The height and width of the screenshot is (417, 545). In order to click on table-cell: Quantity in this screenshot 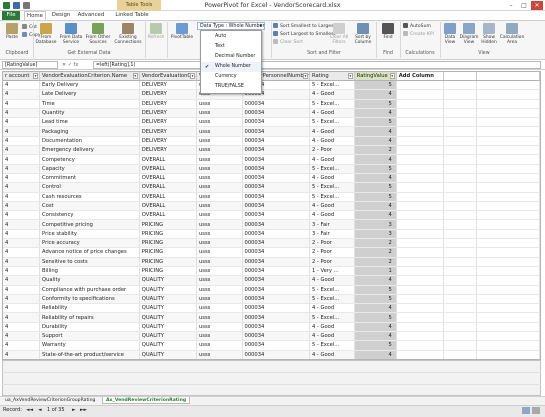, I will do `click(89, 113)`.